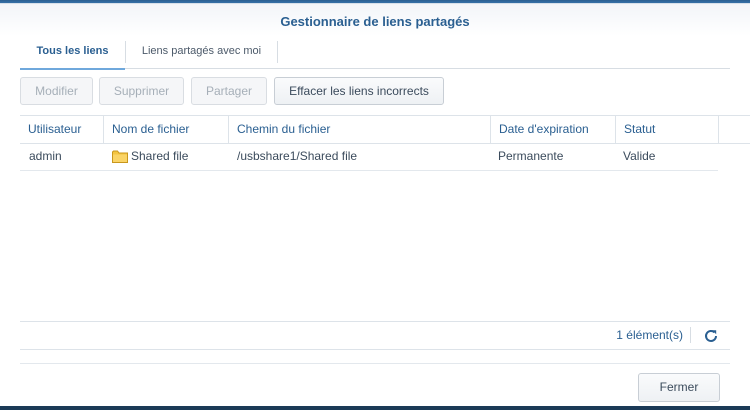 This screenshot has height=410, width=750. Describe the element at coordinates (297, 156) in the screenshot. I see `cell-file-path: /usbshare1/Shared file` at that location.